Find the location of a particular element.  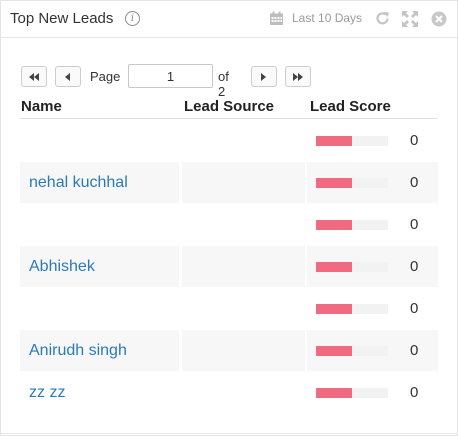

header-divider is located at coordinates (229, 118).